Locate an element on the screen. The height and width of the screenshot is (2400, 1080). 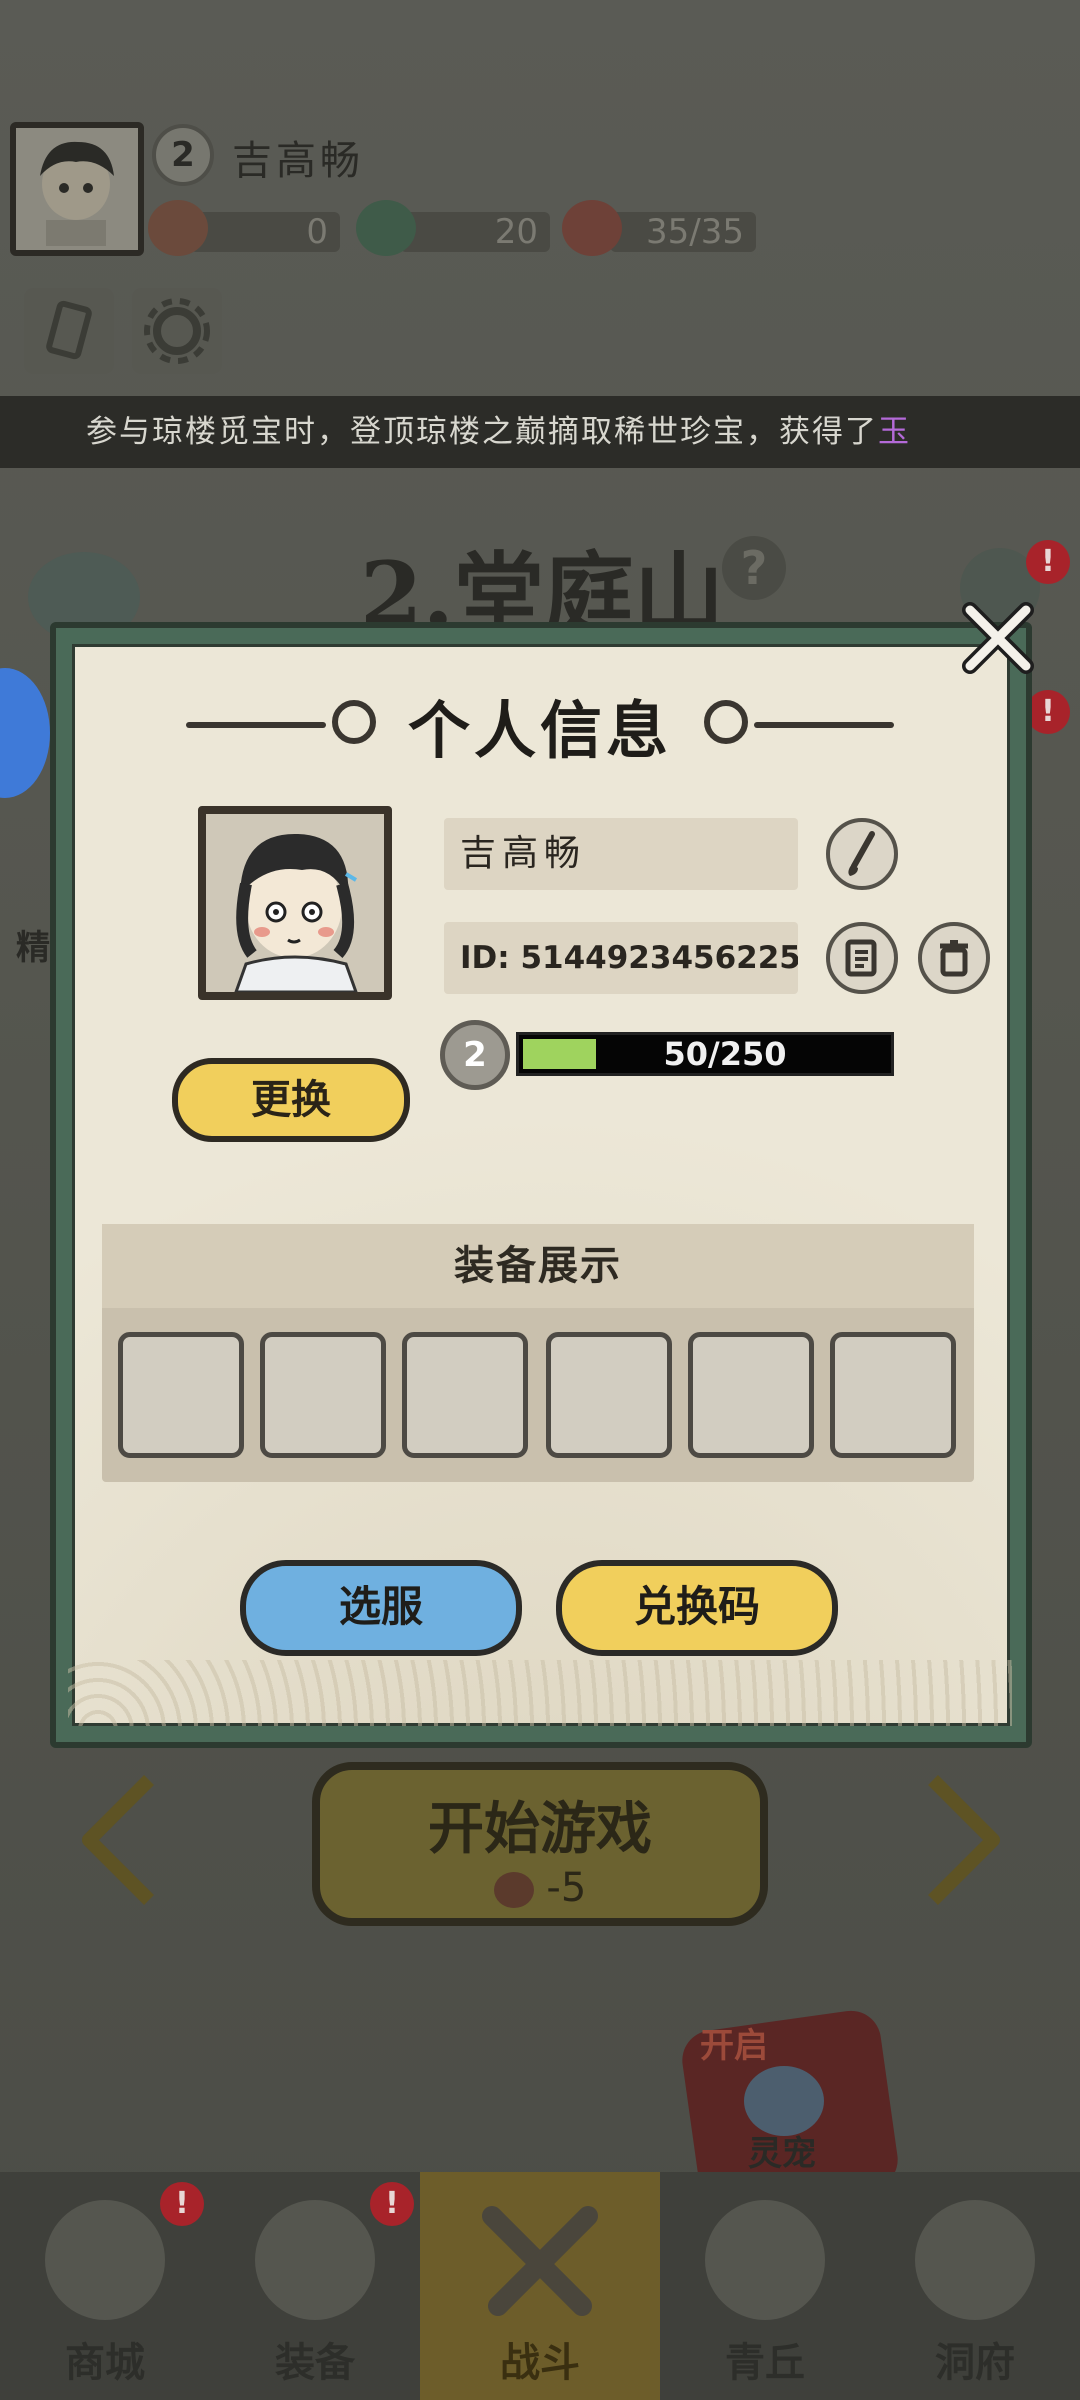
profile-id-field: ID: 514492345622528 is located at coordinates (621, 958).